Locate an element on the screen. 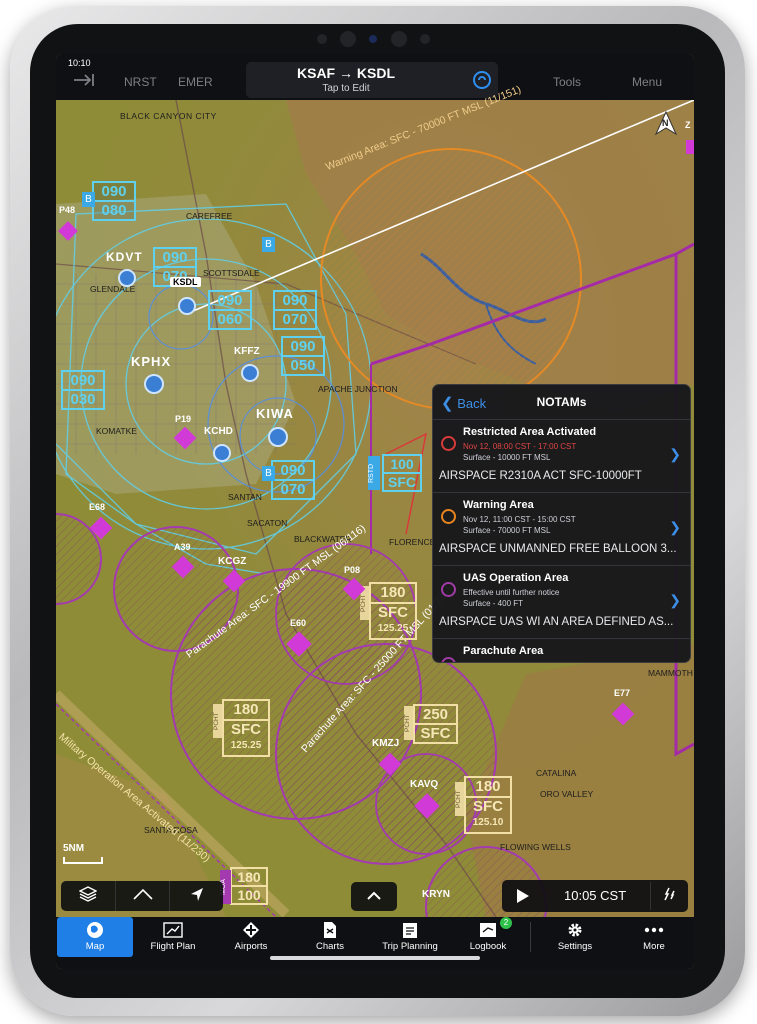 This screenshot has width=757, height=1024. airport-label: KPHX is located at coordinates (151, 361).